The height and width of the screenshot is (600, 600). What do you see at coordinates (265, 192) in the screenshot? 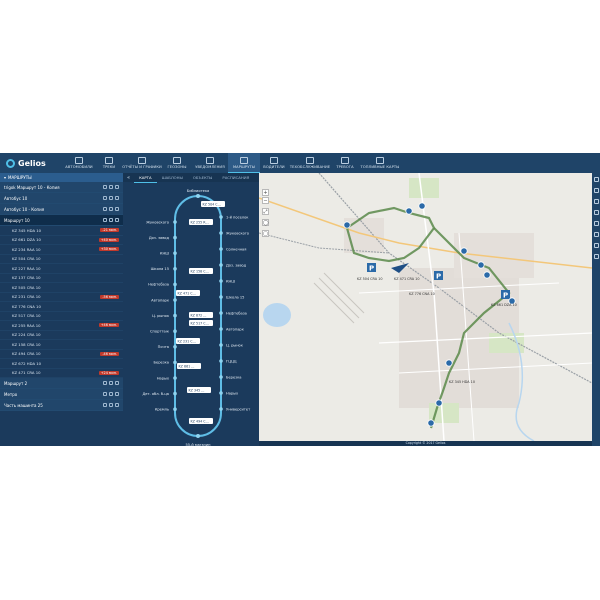
I see `zoom-in-button: +` at bounding box center [265, 192].